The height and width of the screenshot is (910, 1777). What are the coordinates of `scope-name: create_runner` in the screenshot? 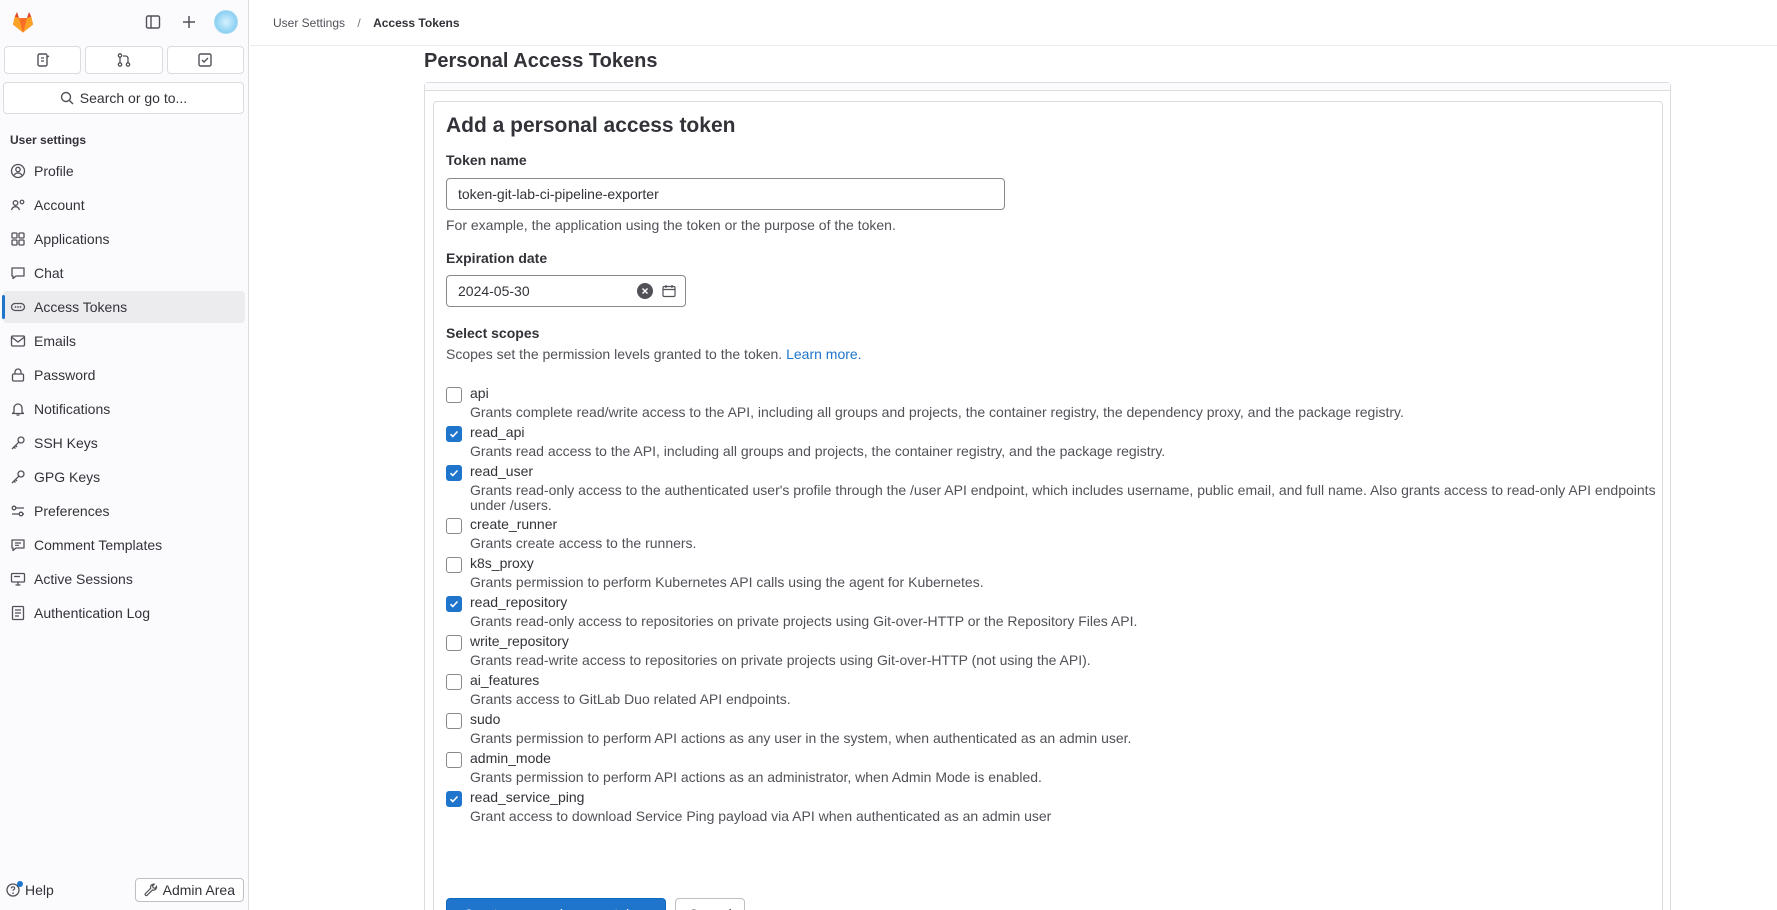 It's located at (513, 524).